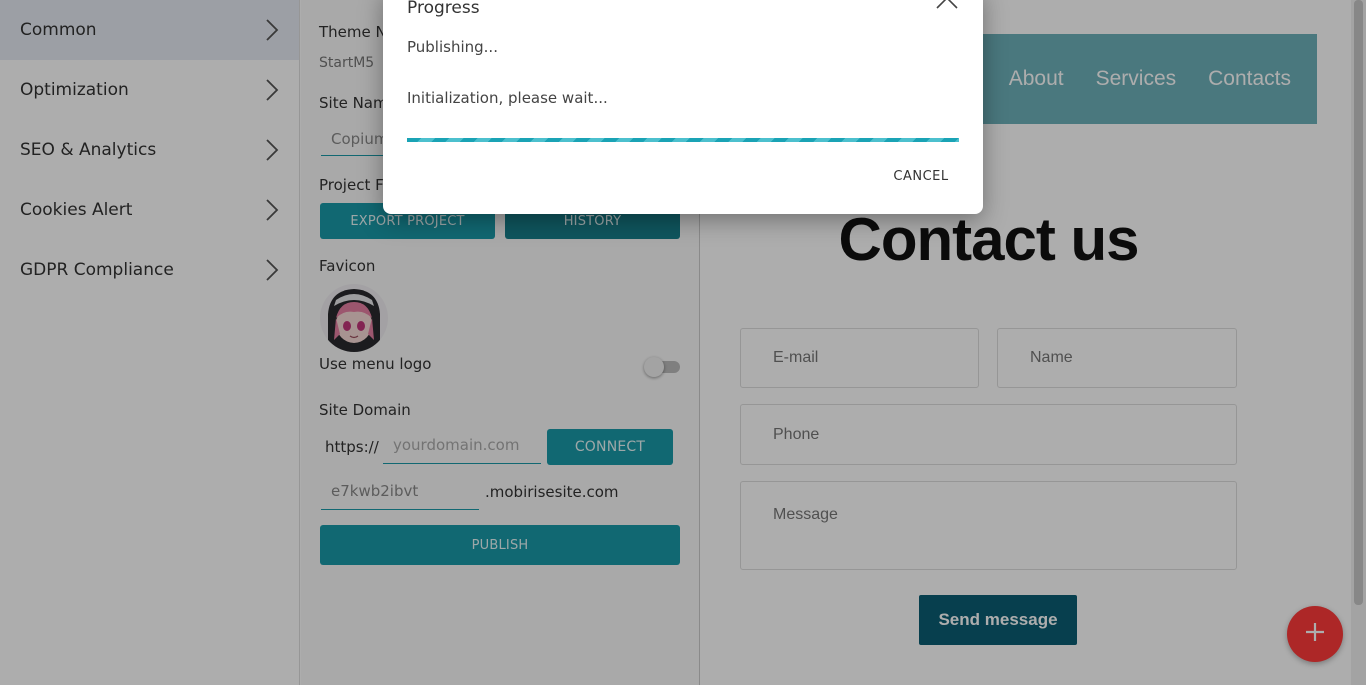 The width and height of the screenshot is (1366, 685). I want to click on dialog-title: Progress, so click(443, 9).